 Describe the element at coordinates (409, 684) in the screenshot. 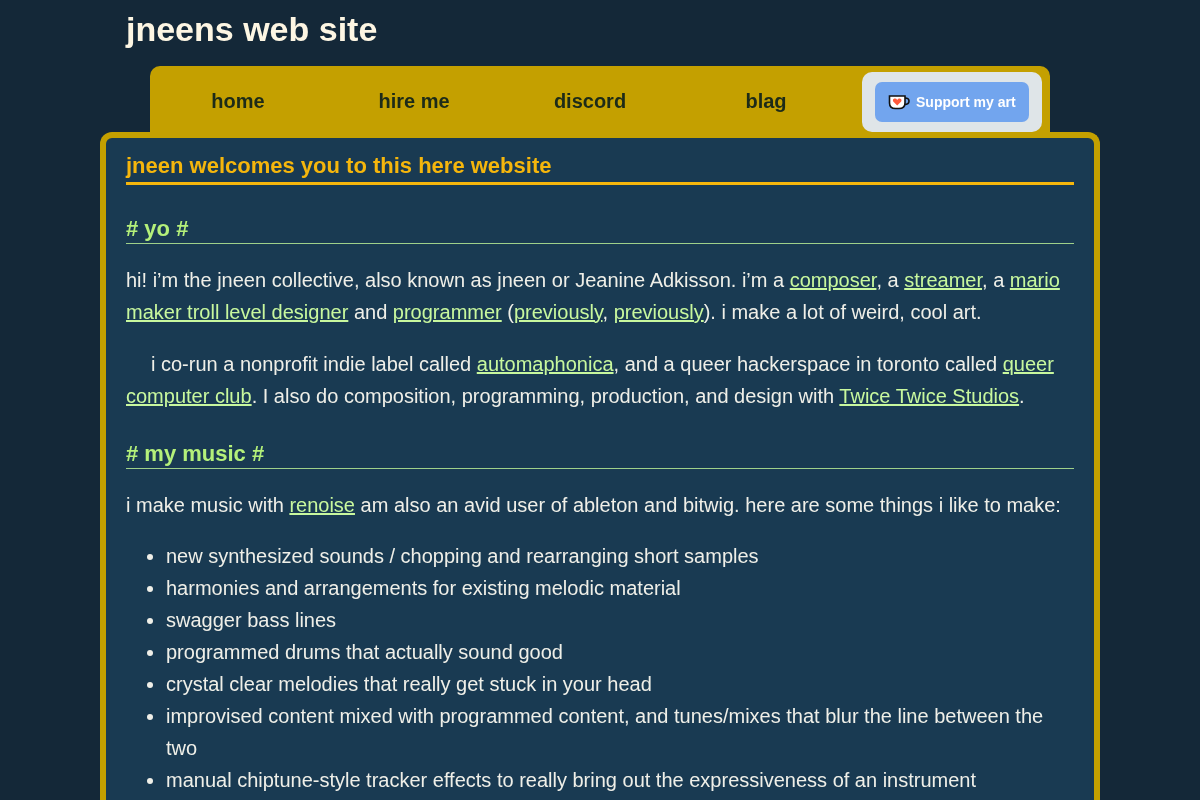

I see `list-item: crystal clear melodies that really get stuck in your head` at that location.